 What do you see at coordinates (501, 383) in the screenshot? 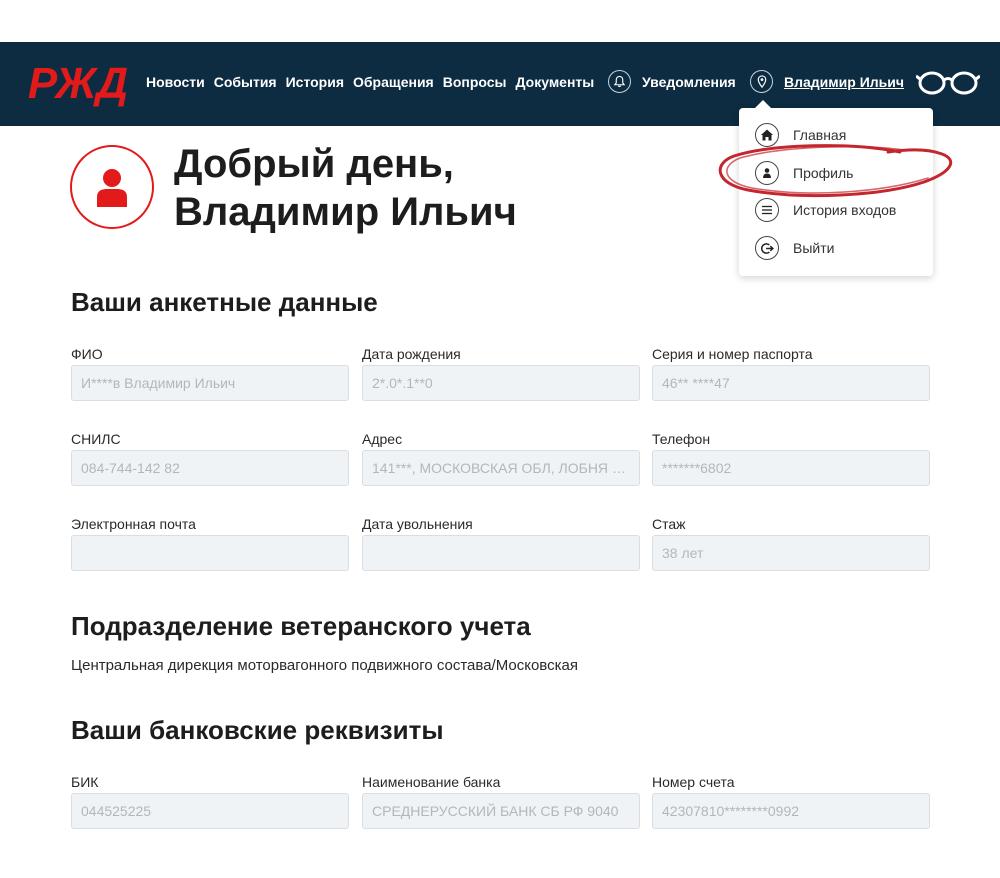
I see `birthdate-field: 2*.0*.1**0` at bounding box center [501, 383].